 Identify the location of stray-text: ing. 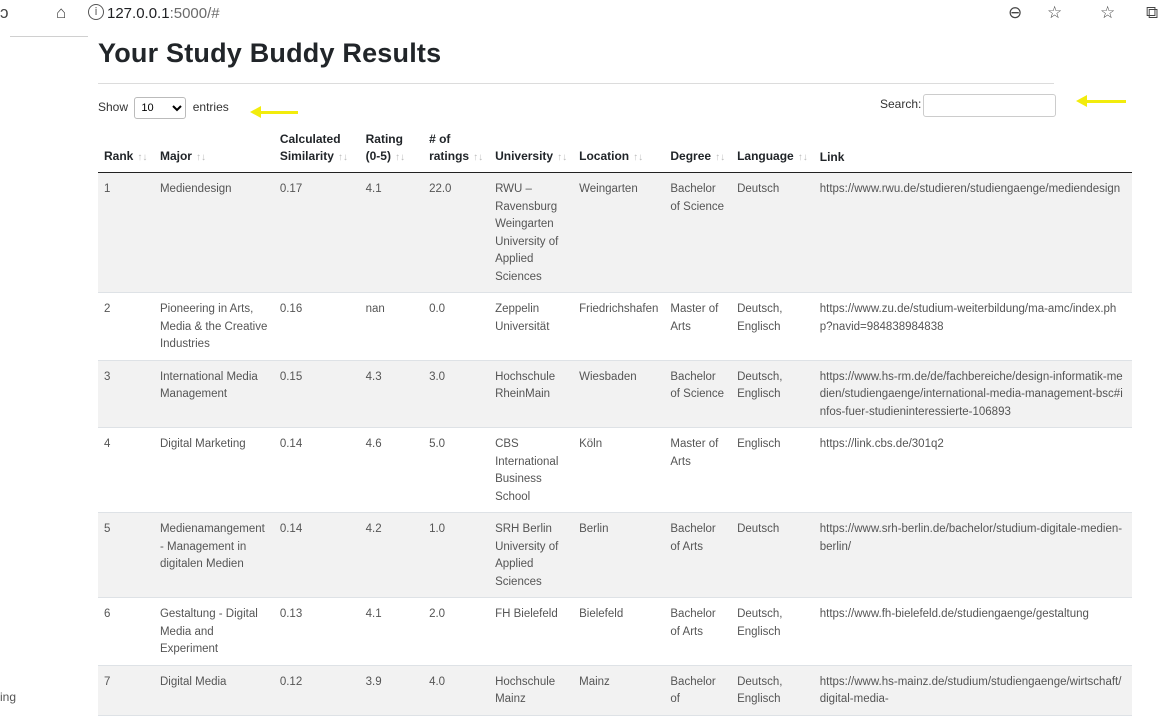
(8, 697).